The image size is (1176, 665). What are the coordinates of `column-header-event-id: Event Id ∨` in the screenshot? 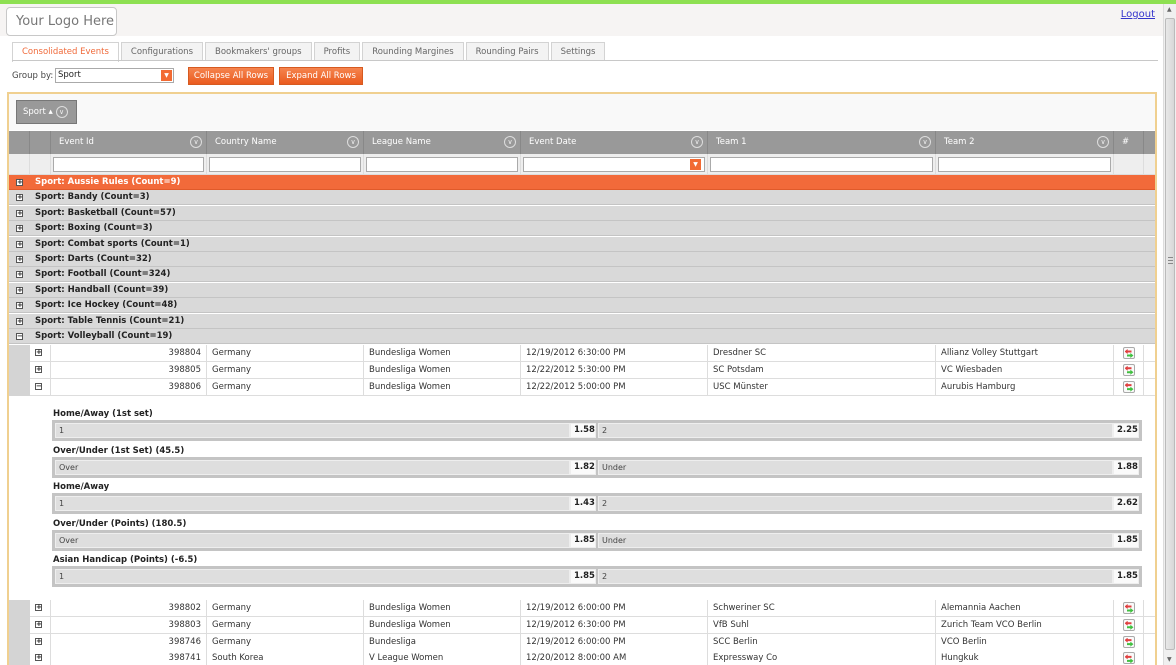 It's located at (129, 142).